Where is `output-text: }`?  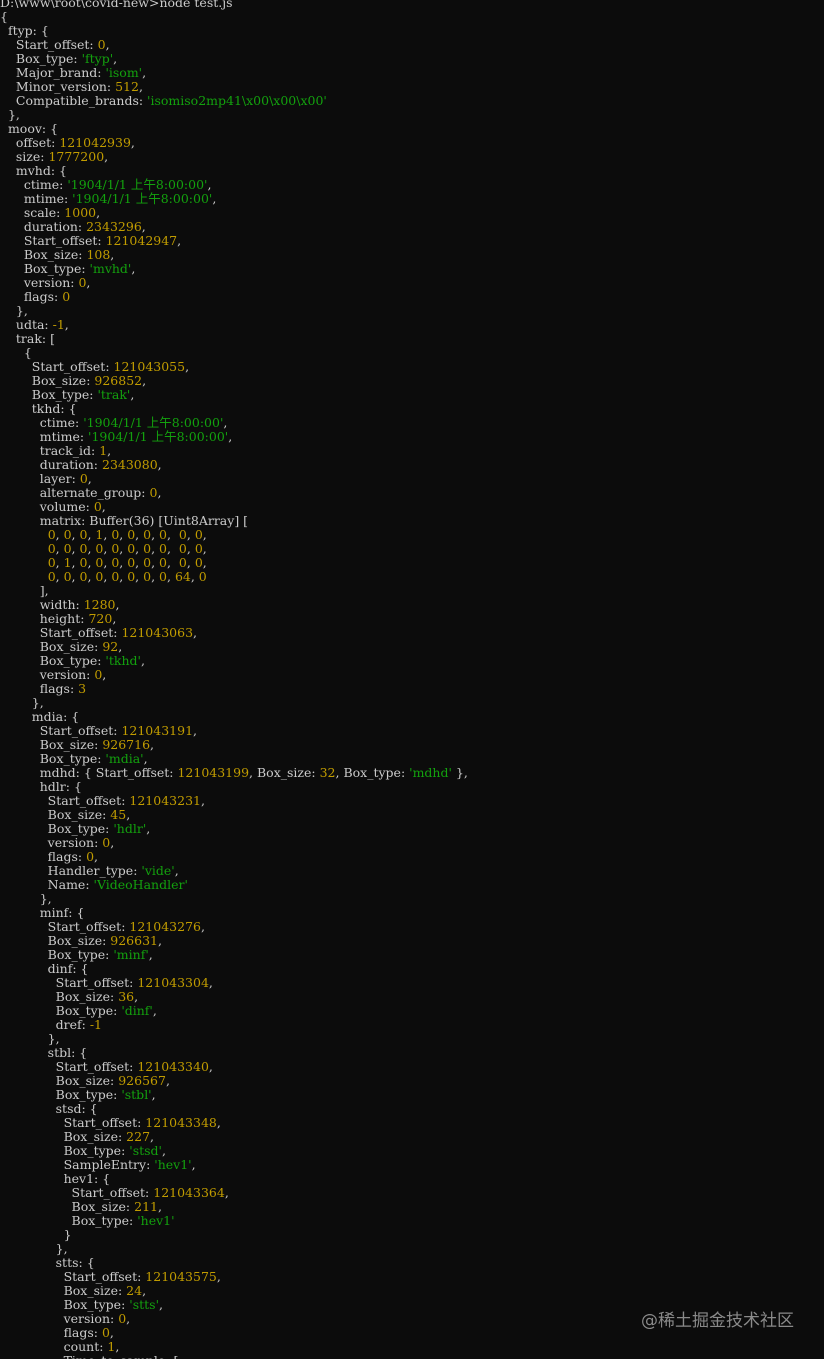 output-text: } is located at coordinates (36, 1234).